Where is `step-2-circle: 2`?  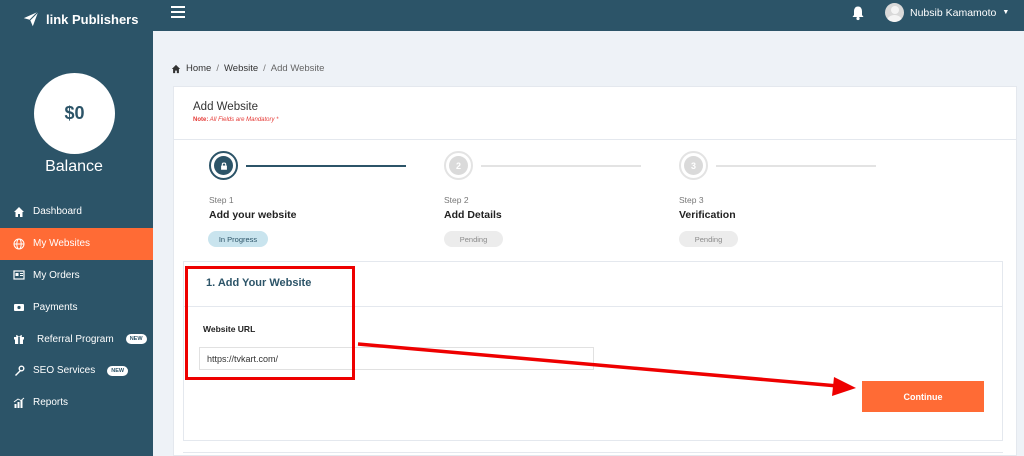
step-2-circle: 2 is located at coordinates (458, 165).